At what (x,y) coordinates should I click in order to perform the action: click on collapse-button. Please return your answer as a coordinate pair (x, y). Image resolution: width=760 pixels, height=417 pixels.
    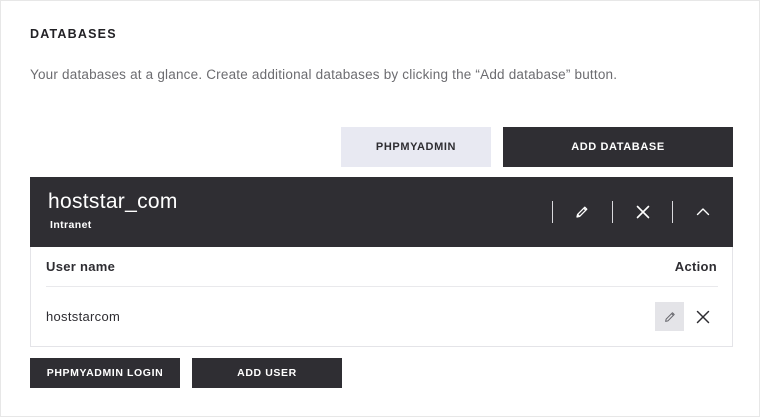
    Looking at the image, I should click on (703, 212).